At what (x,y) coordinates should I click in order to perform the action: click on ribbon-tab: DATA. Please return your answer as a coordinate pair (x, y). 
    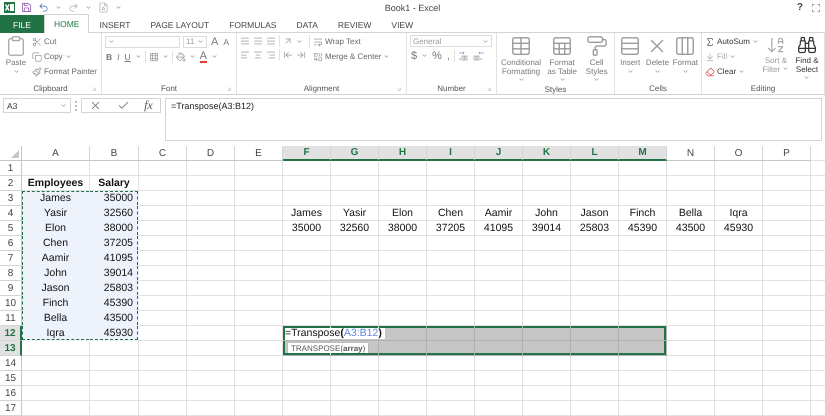
    Looking at the image, I should click on (307, 24).